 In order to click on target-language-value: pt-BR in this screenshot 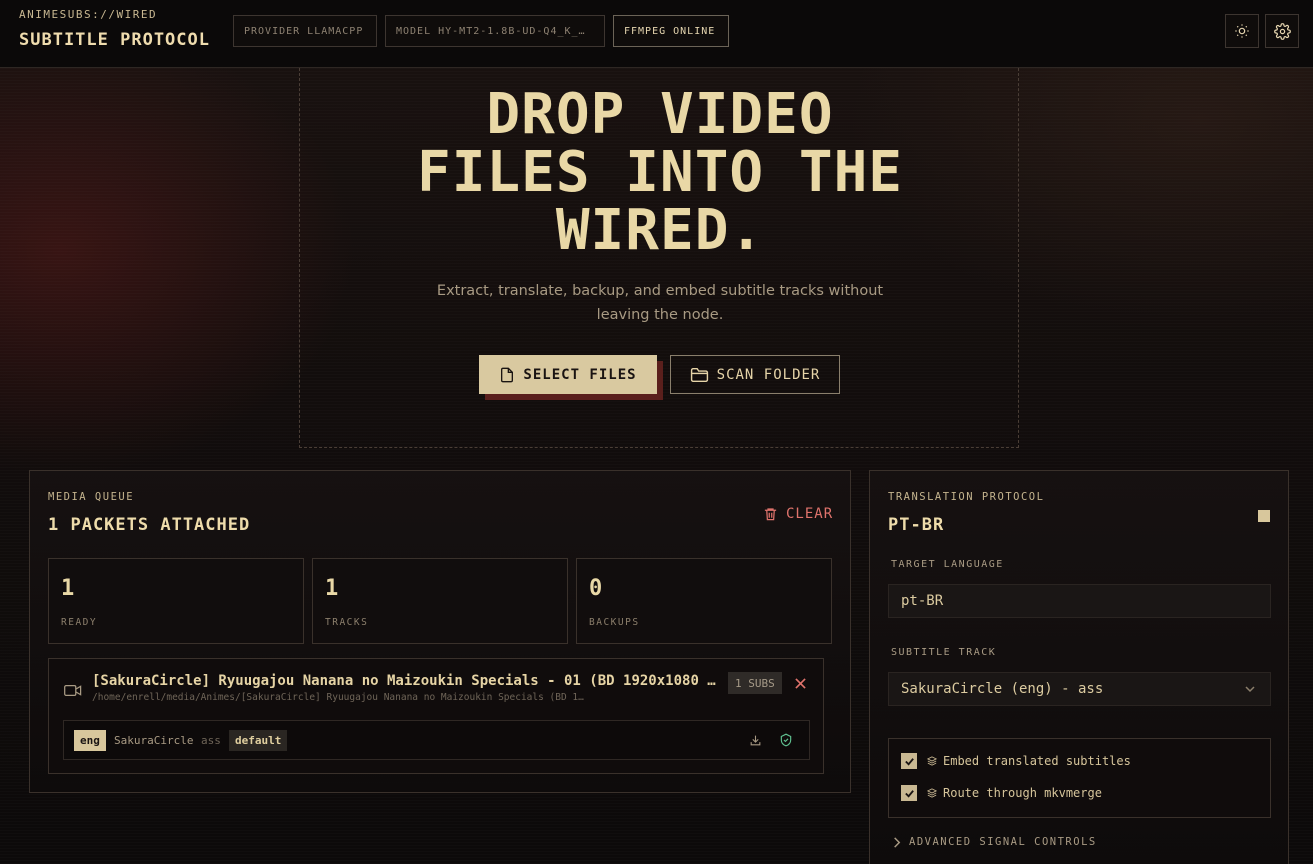, I will do `click(922, 601)`.